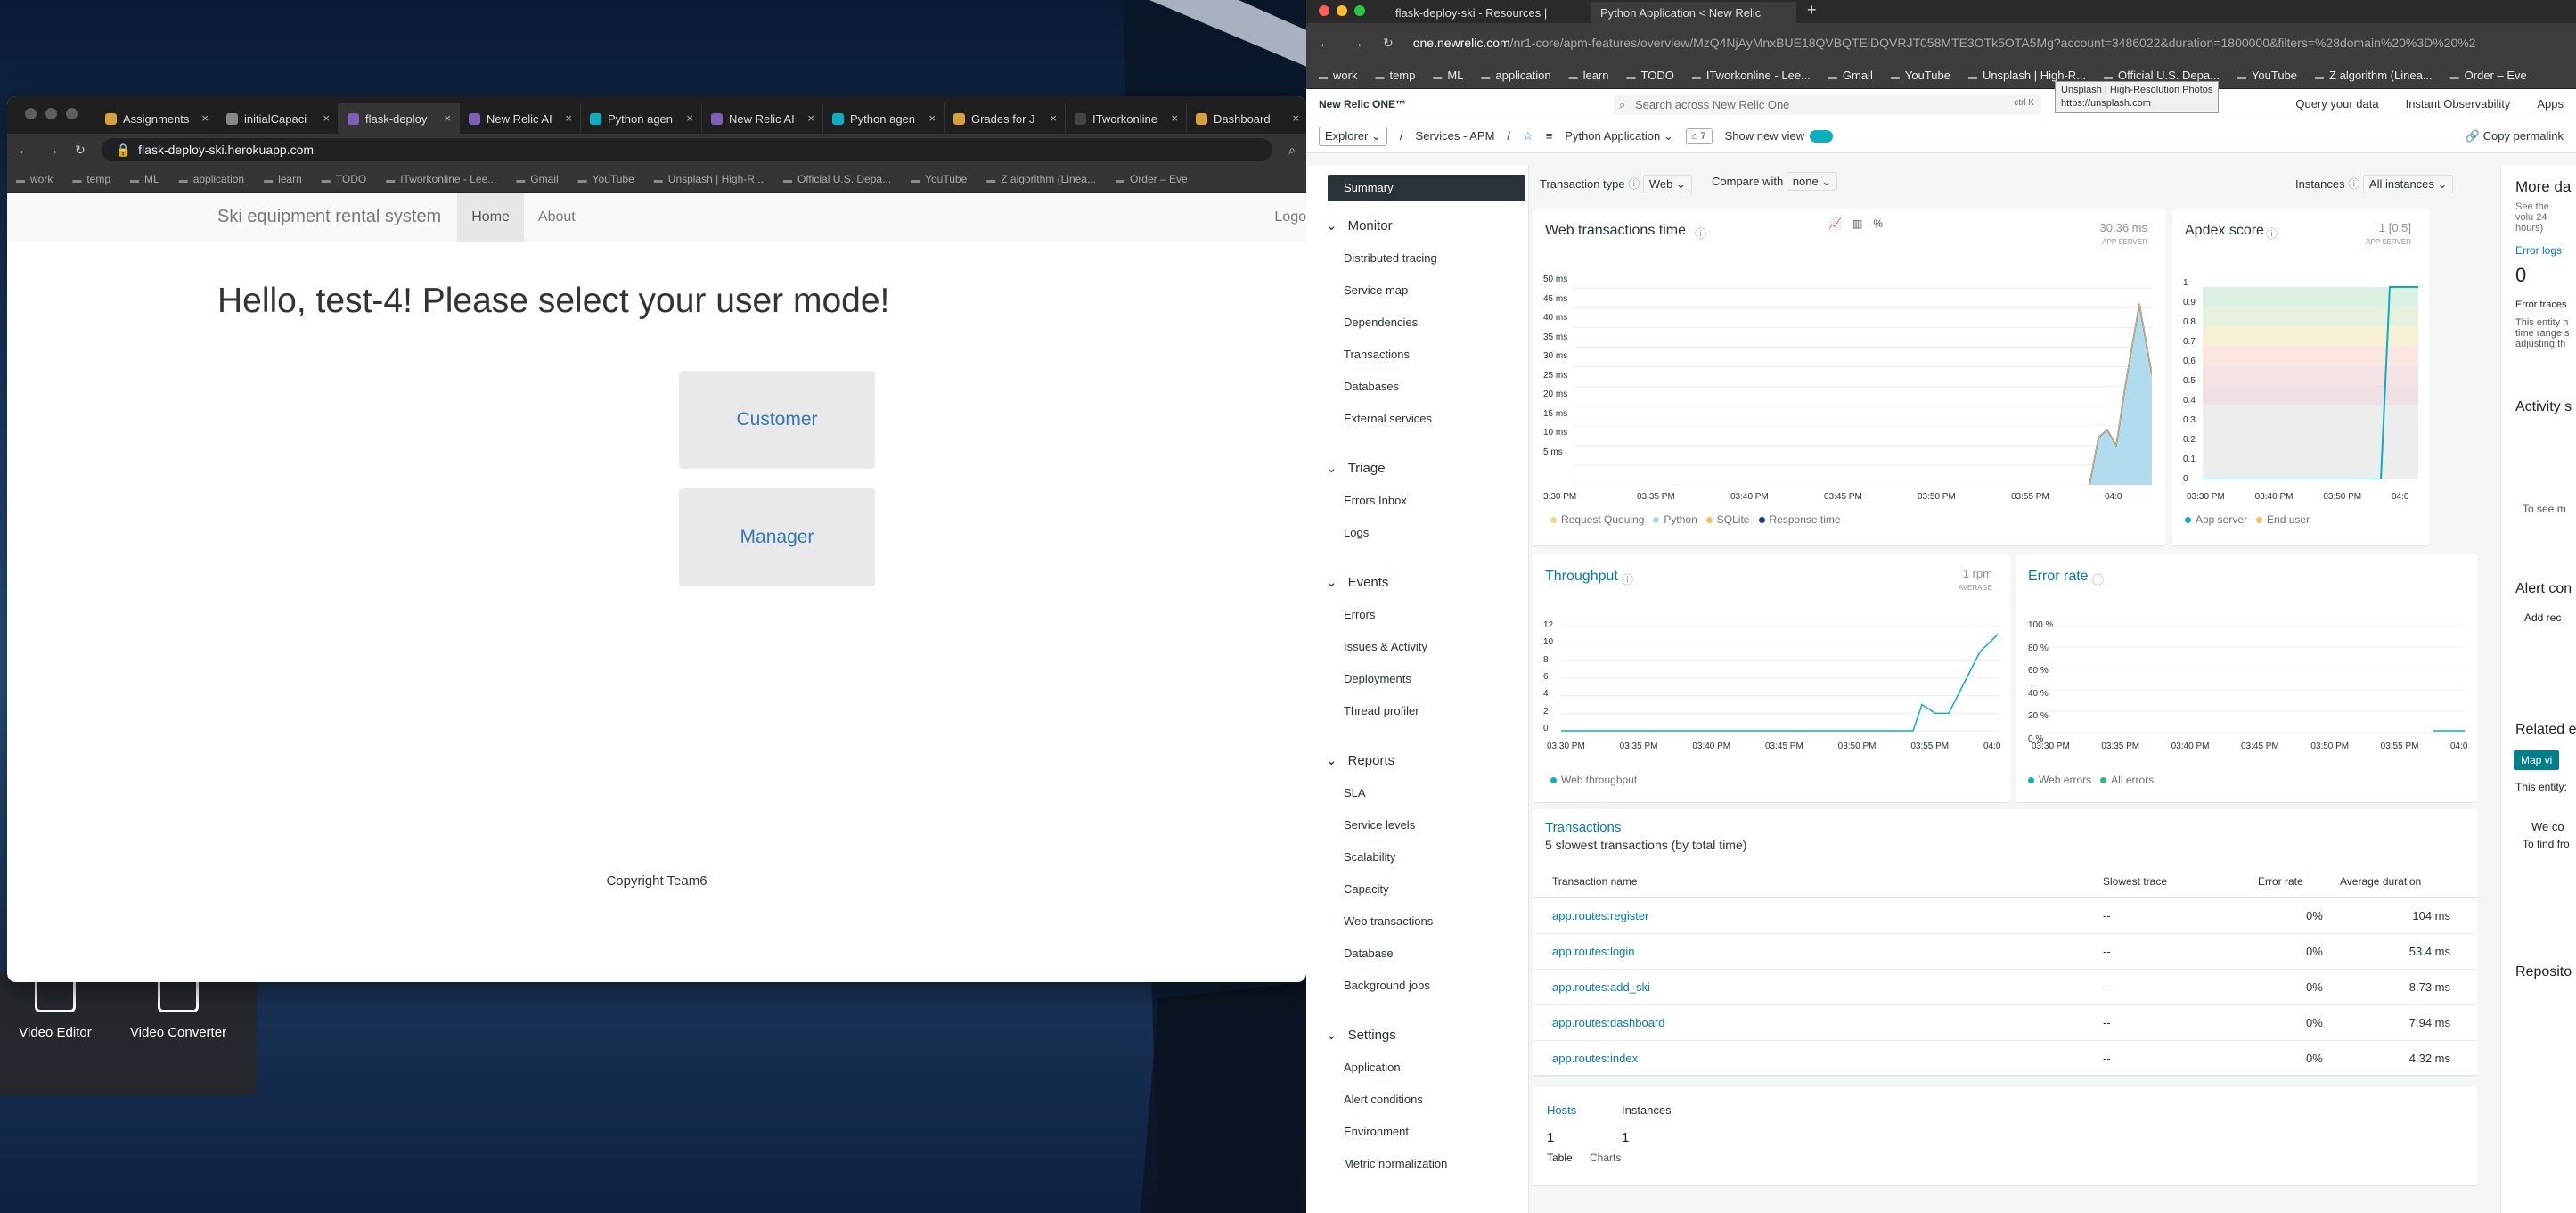 The width and height of the screenshot is (2576, 1213). I want to click on sidebar-summary: Summary, so click(1426, 188).